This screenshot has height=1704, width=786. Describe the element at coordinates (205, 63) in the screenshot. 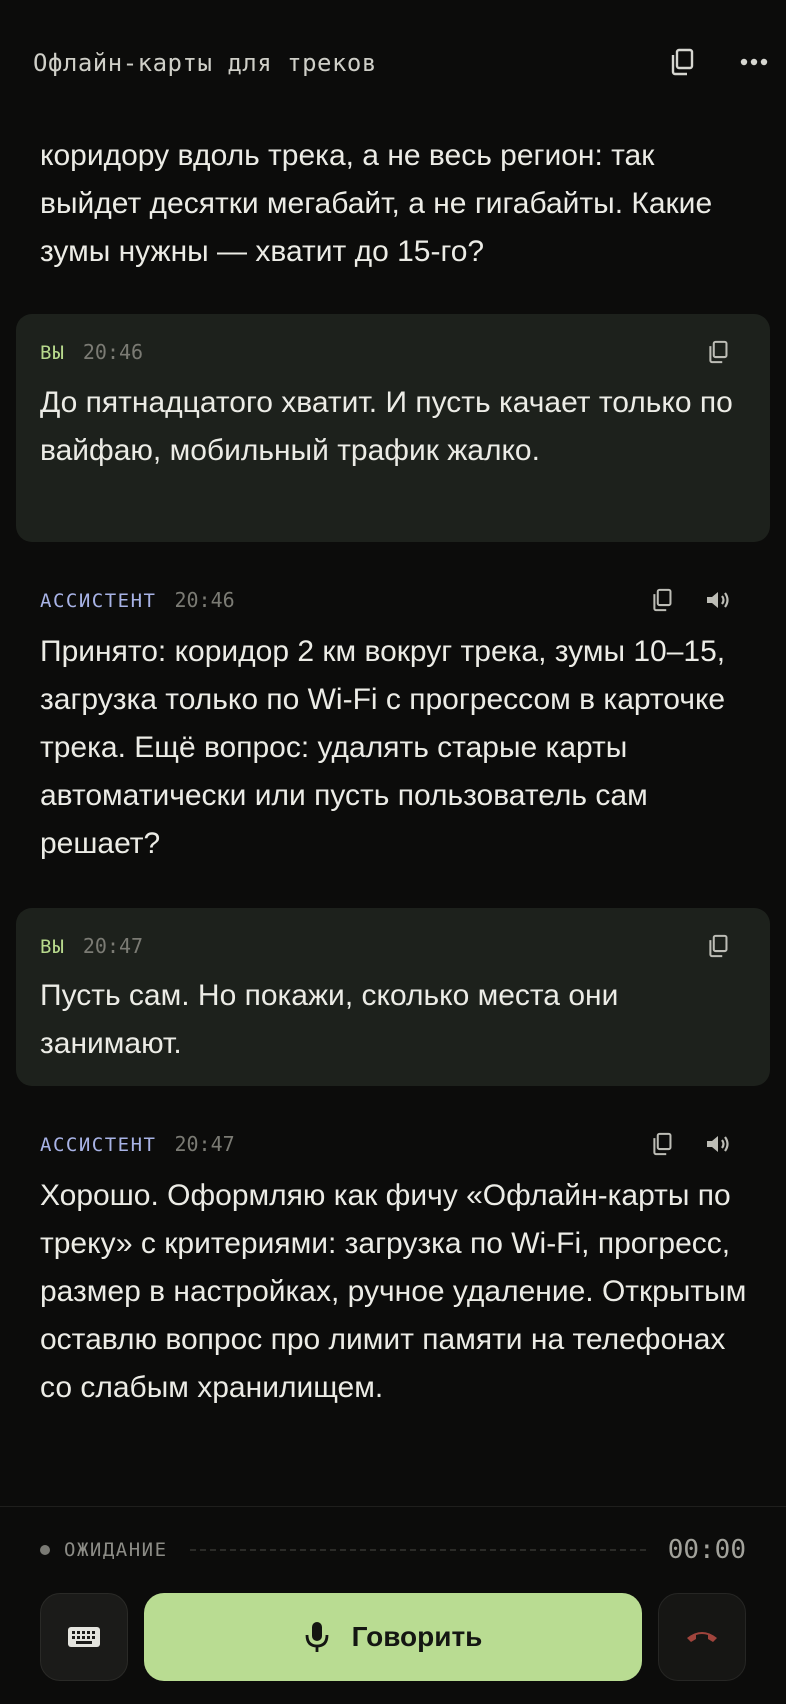

I see `conversation-title: Офлайн-карты для треков` at that location.